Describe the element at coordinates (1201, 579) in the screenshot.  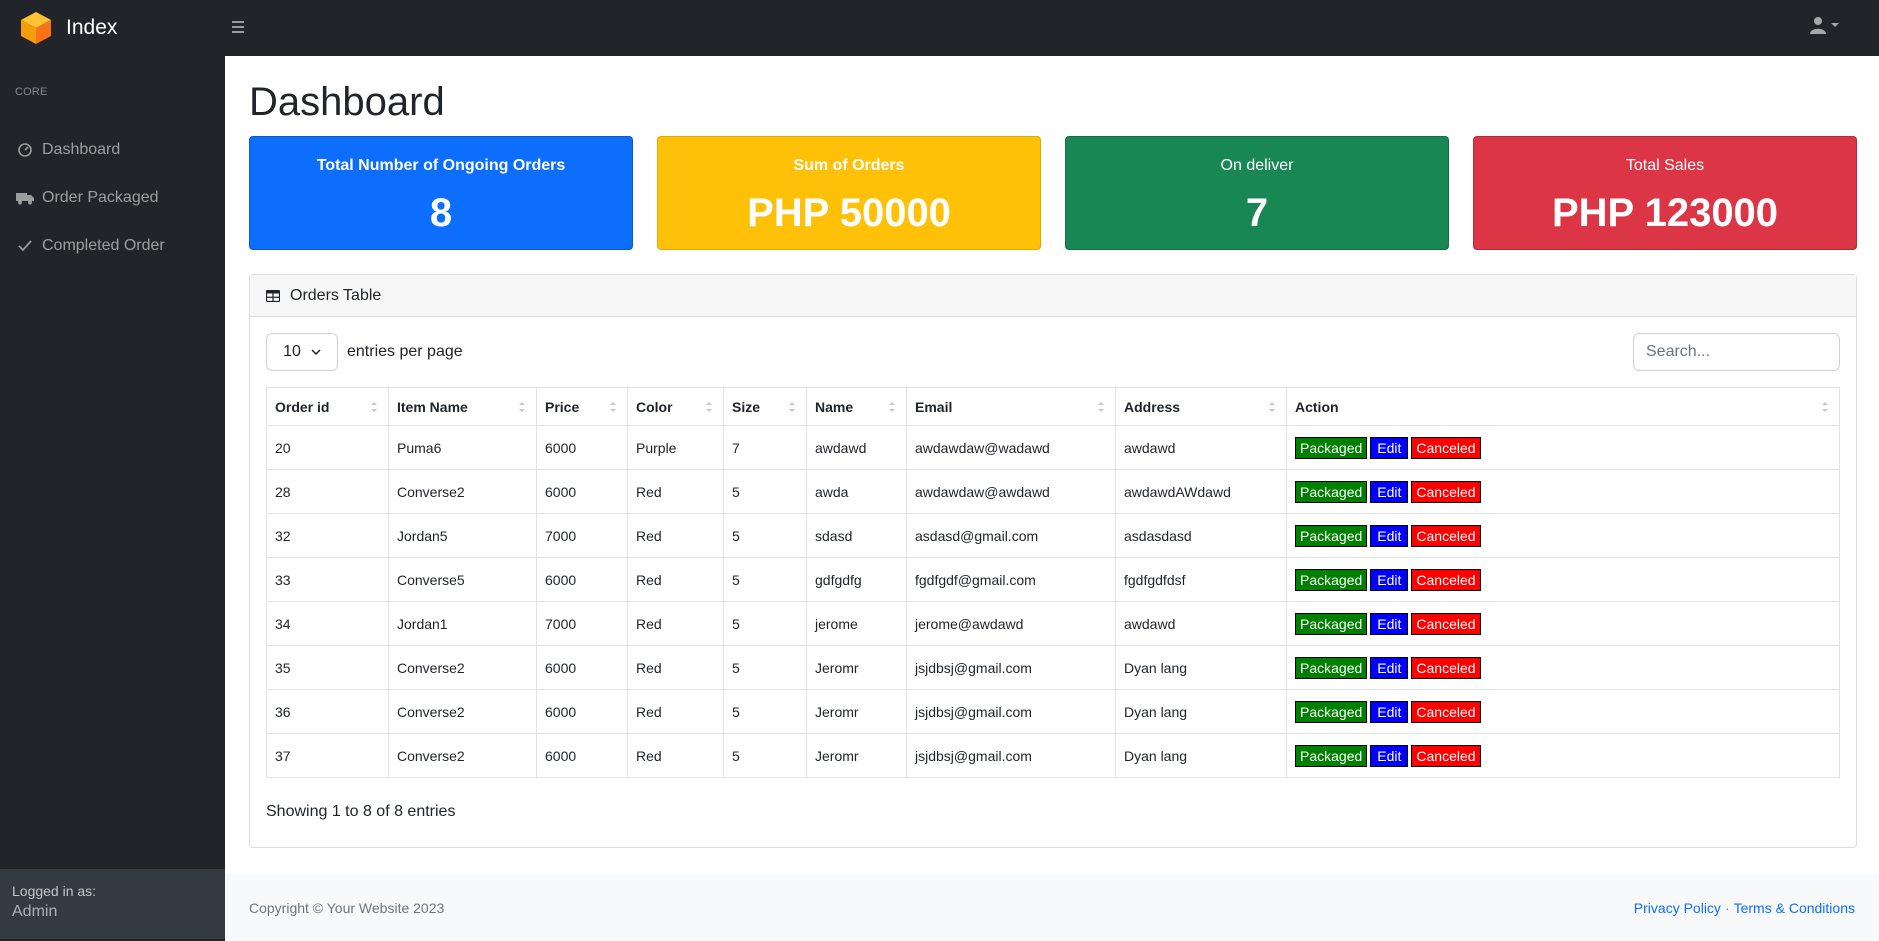
I see `address-cell: fgdfgdfdsf` at that location.